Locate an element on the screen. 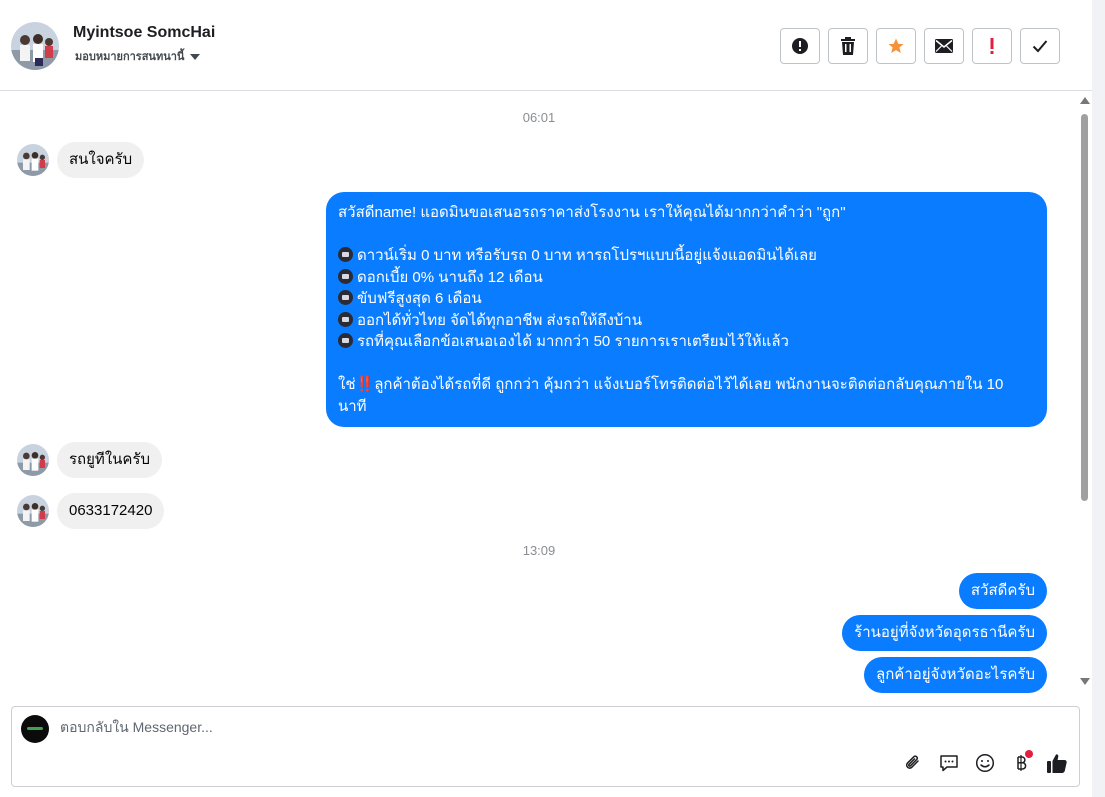 The height and width of the screenshot is (797, 1105). check-icon is located at coordinates (1040, 46).